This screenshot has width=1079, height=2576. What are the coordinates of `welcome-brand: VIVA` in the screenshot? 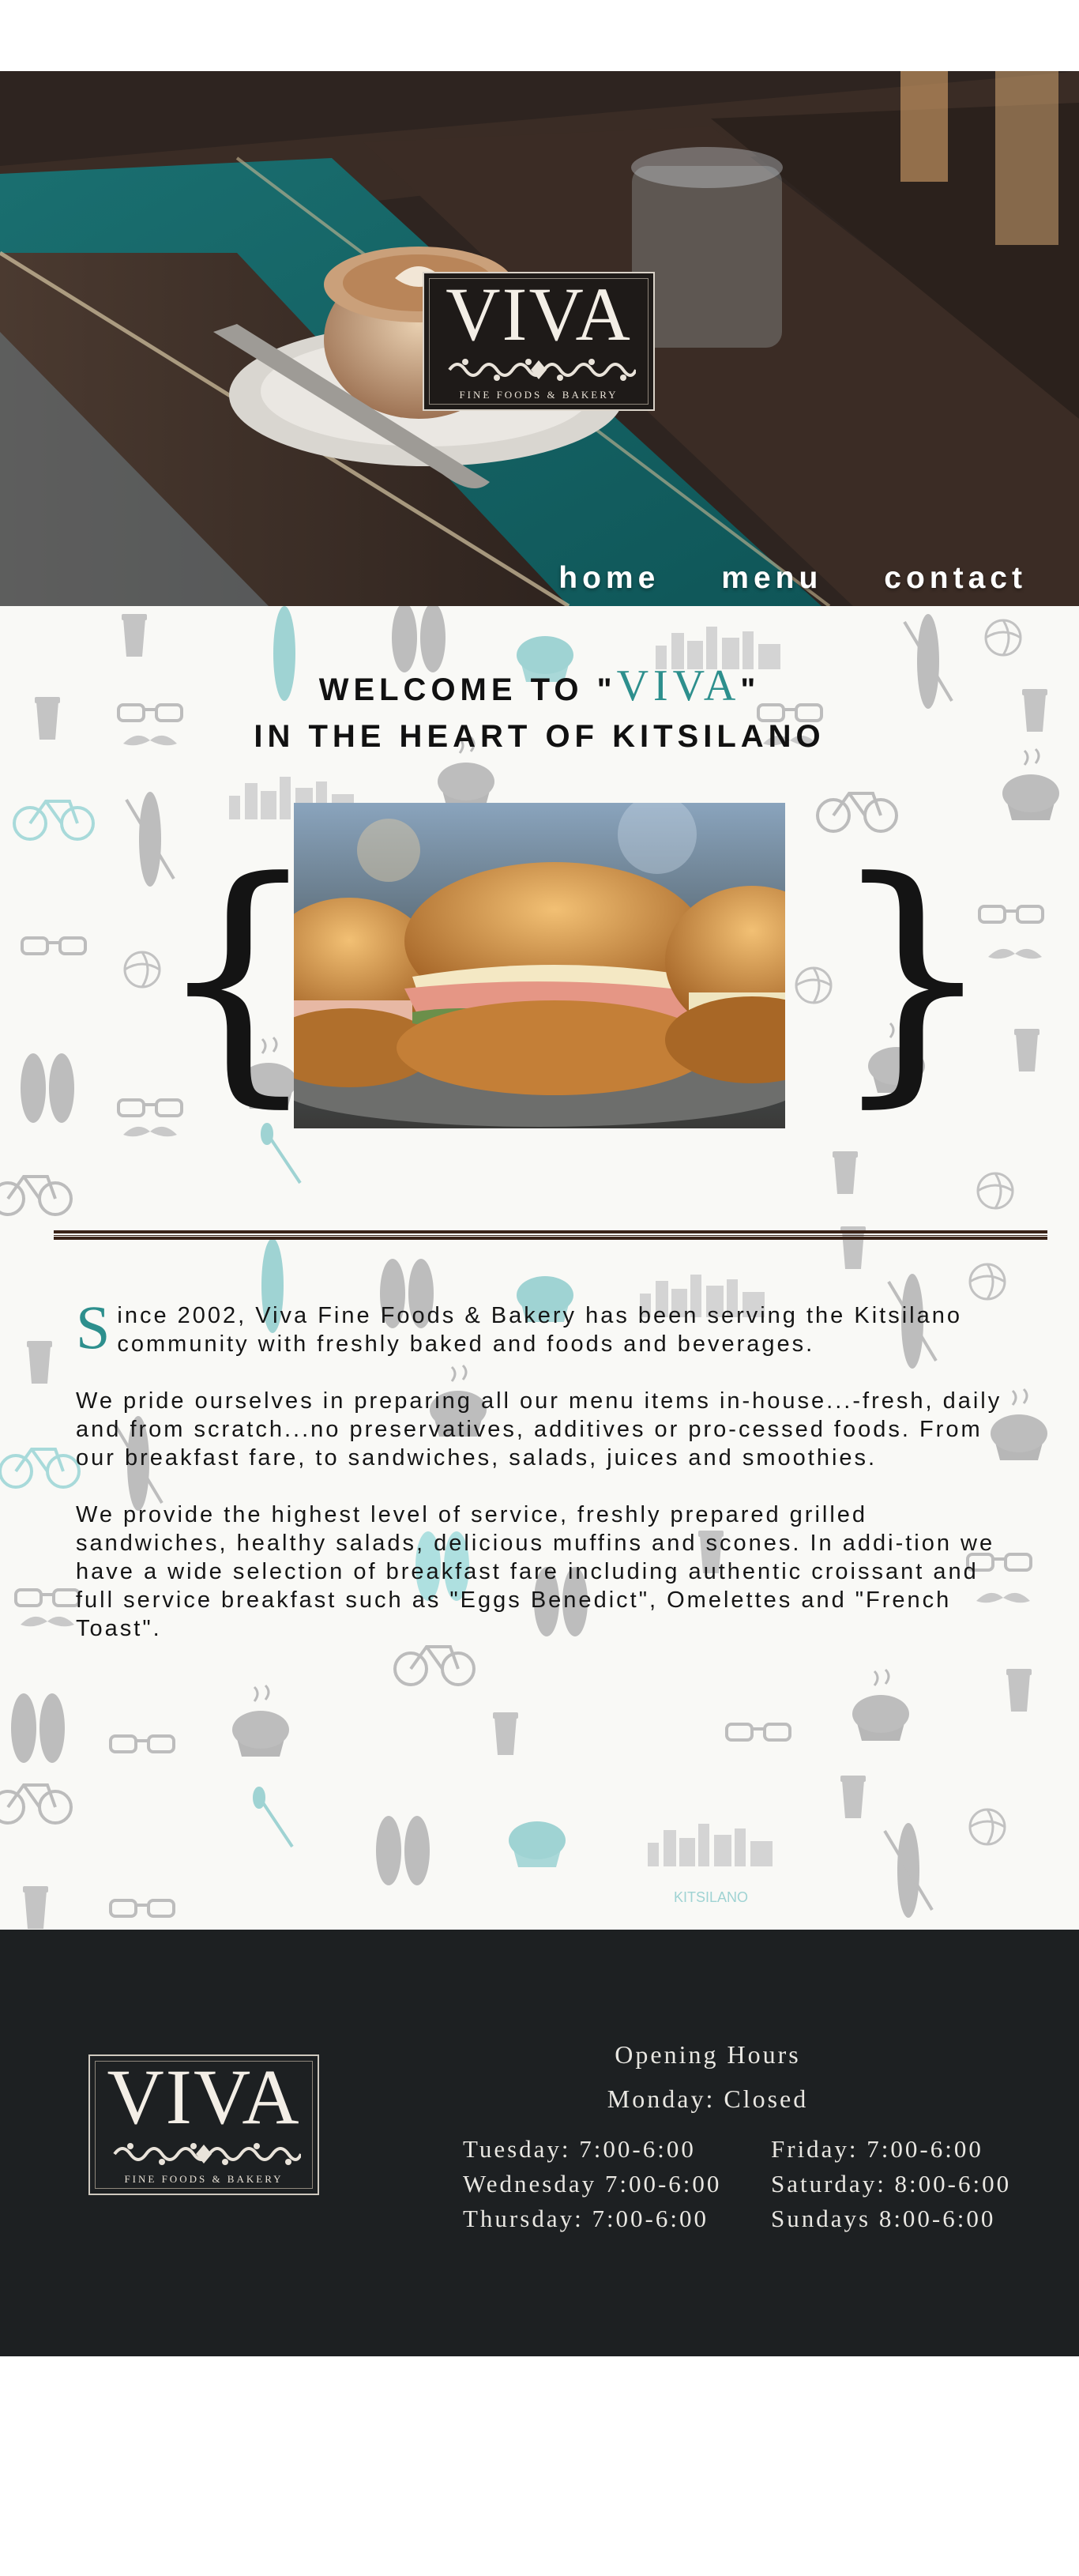 It's located at (678, 686).